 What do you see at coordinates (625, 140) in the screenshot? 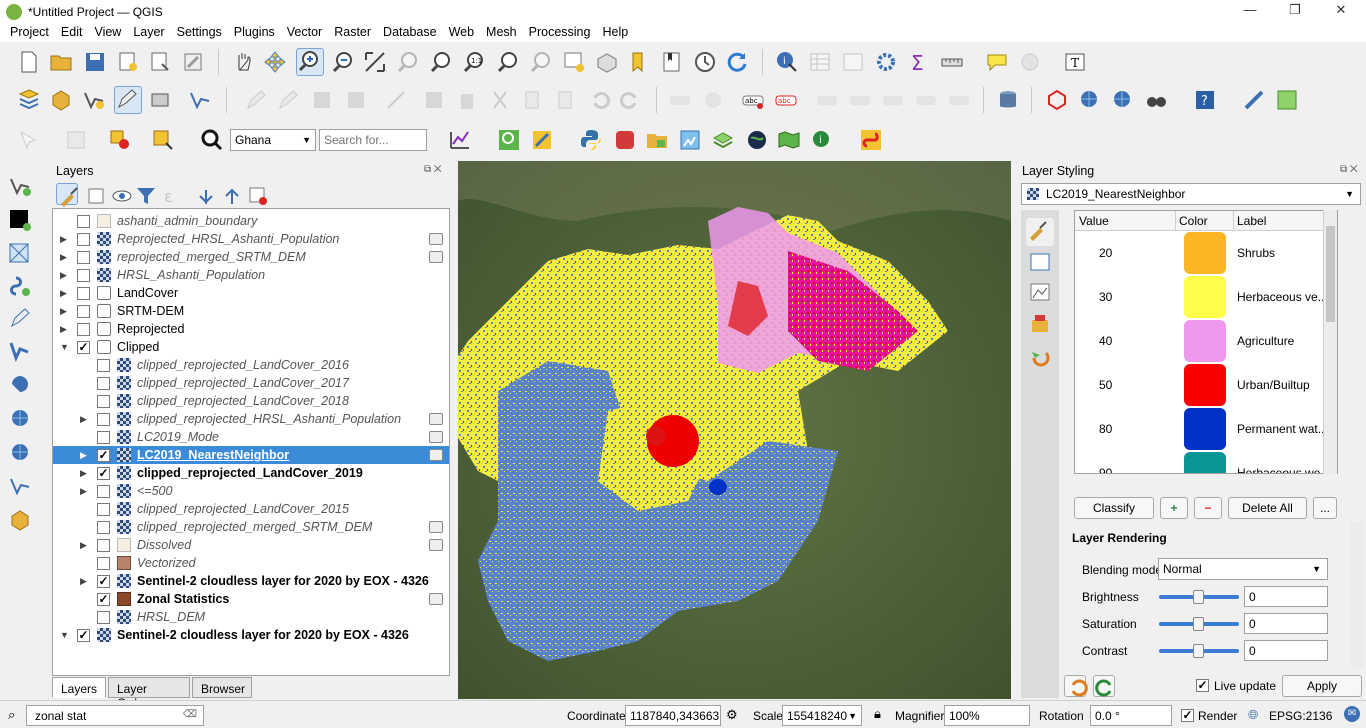
I see `firefox-plugin-icon` at bounding box center [625, 140].